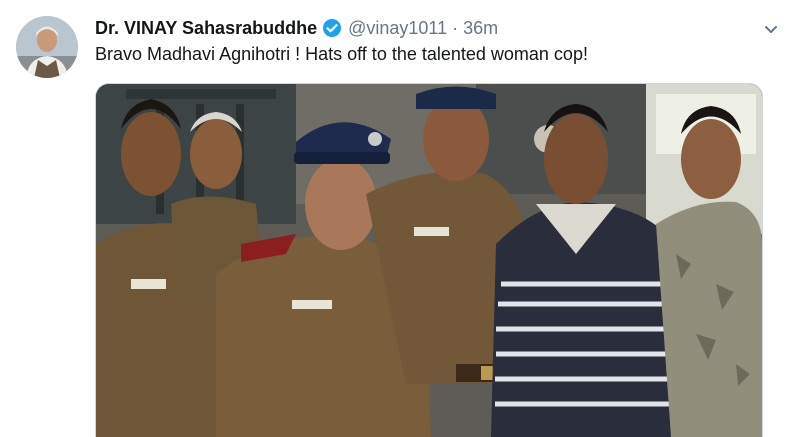  I want to click on display-name: Dr. VINAY Sahasrabuddhe, so click(206, 28).